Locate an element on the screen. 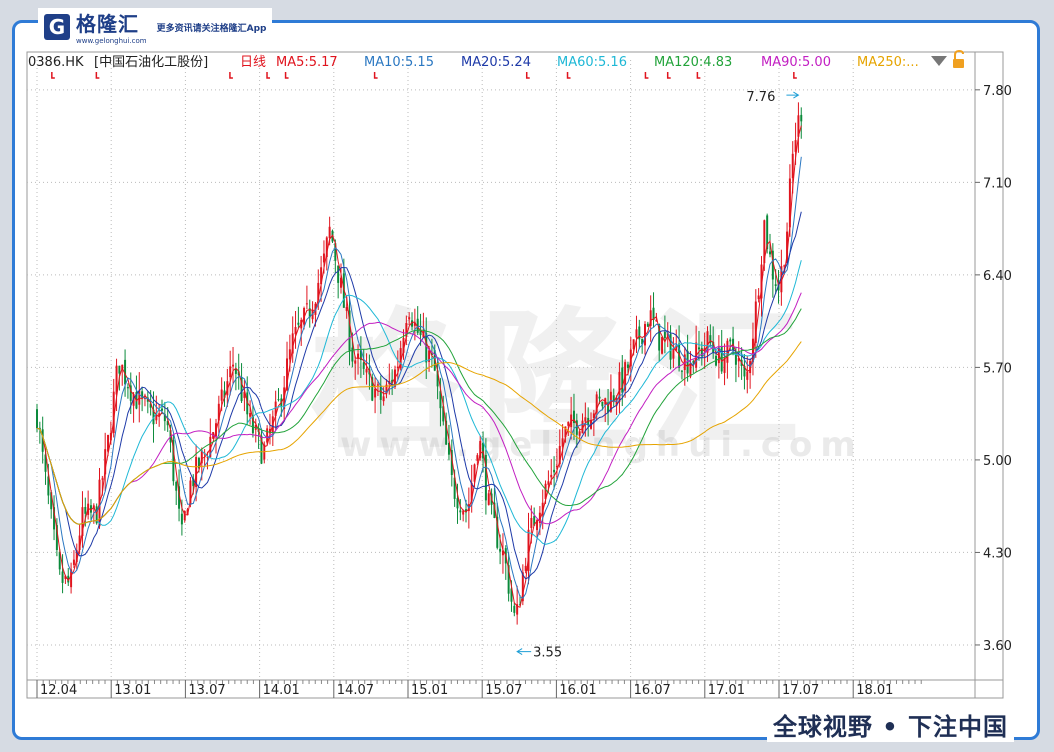  high-arrow is located at coordinates (793, 95).